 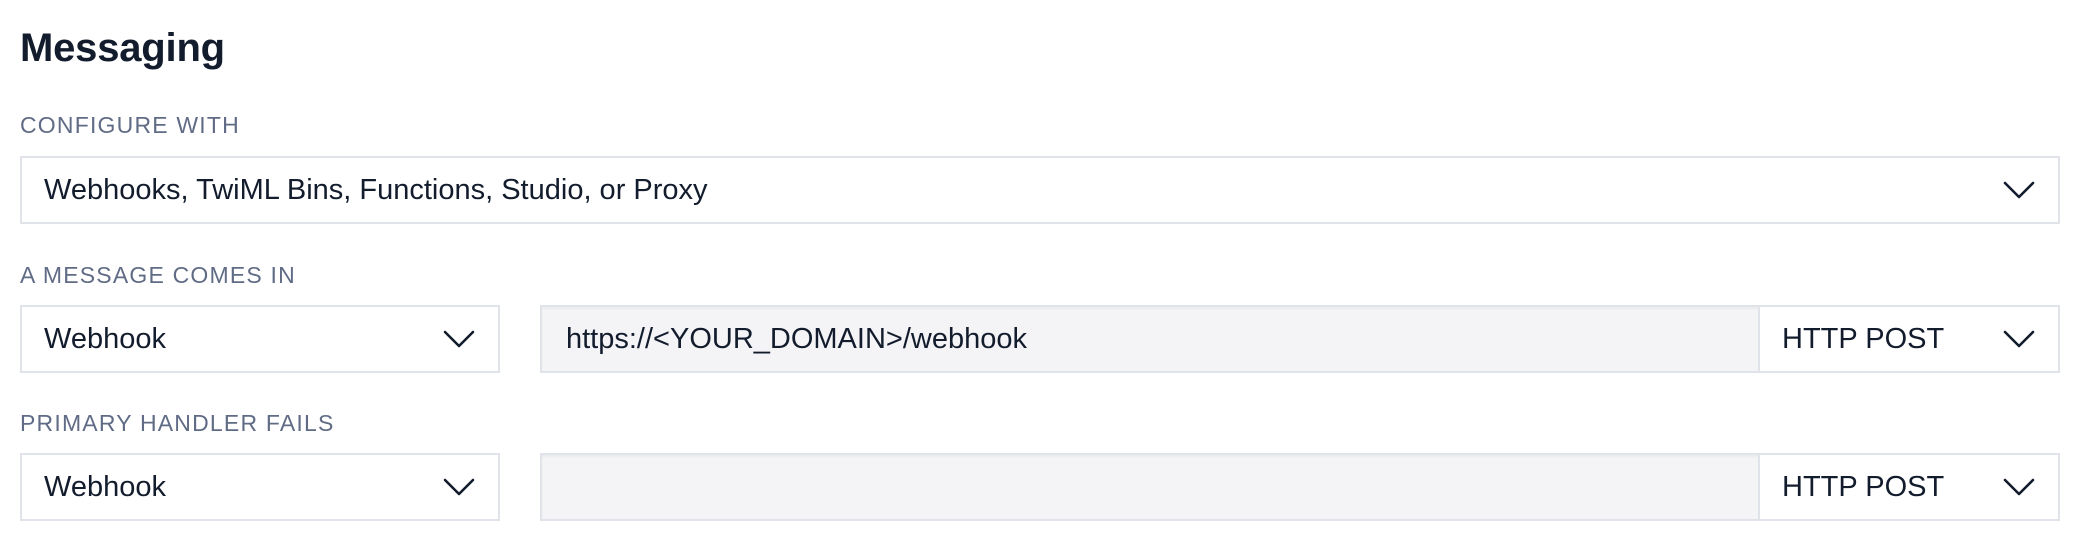 What do you see at coordinates (105, 338) in the screenshot?
I see `message-comes-in-handler-value: Webhook` at bounding box center [105, 338].